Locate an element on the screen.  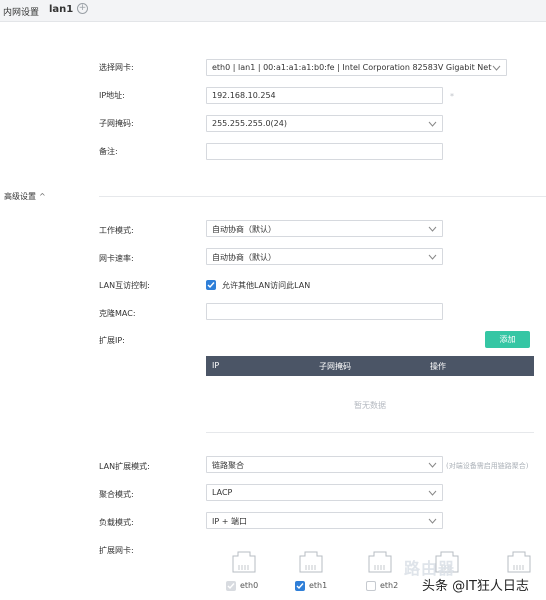
lan-ext-mode-select: 链路聚合 is located at coordinates (324, 464).